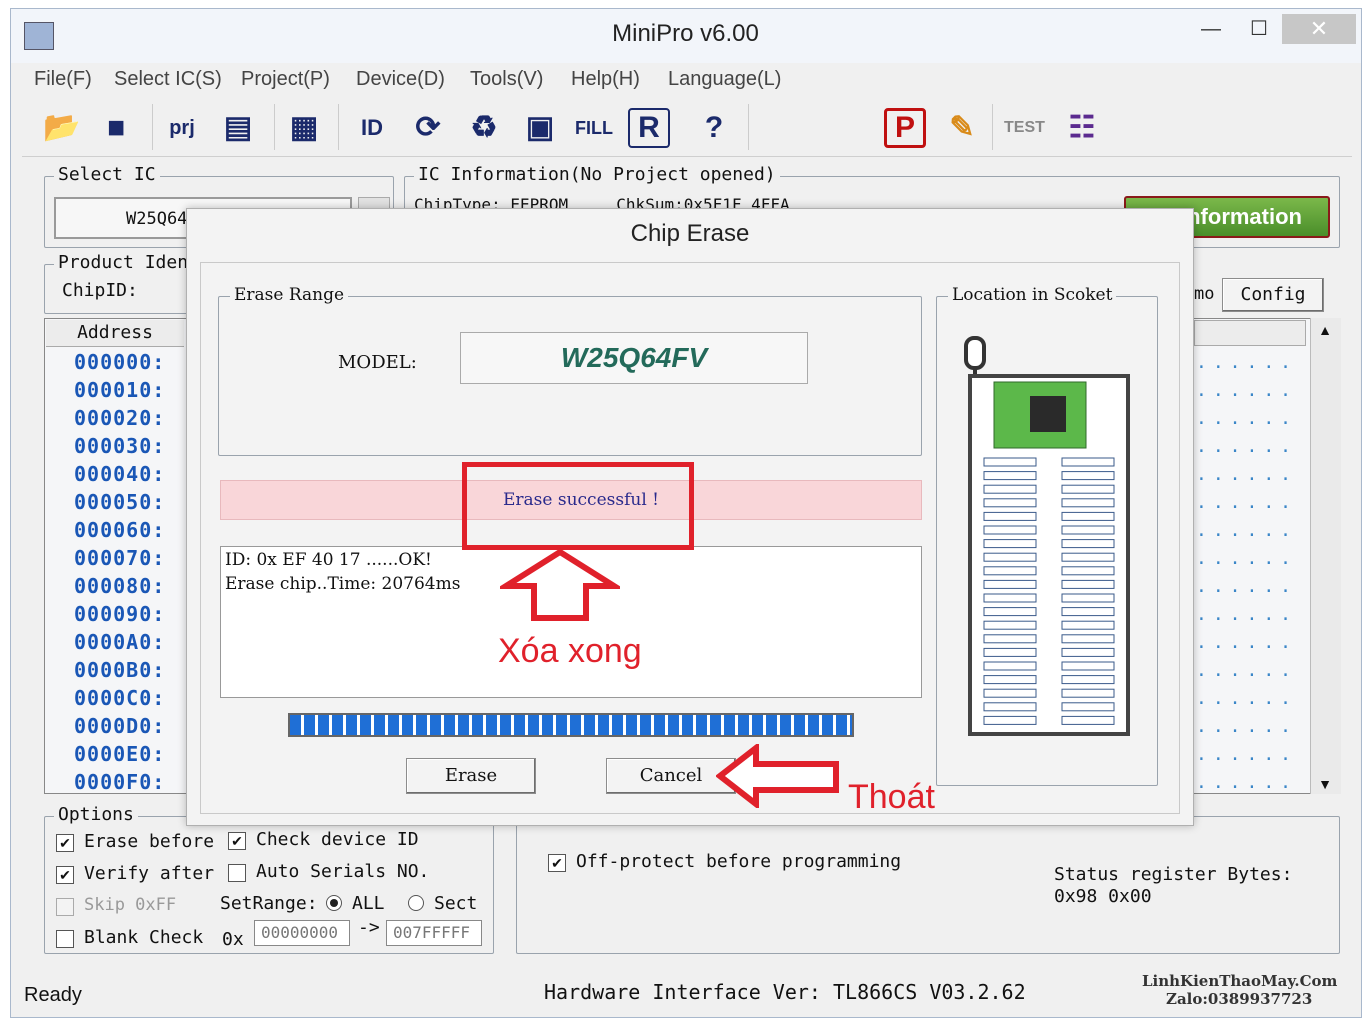 Image resolution: width=1371 pixels, height=1021 pixels. Describe the element at coordinates (304, 128) in the screenshot. I see `chip-list-icon: ▦` at that location.